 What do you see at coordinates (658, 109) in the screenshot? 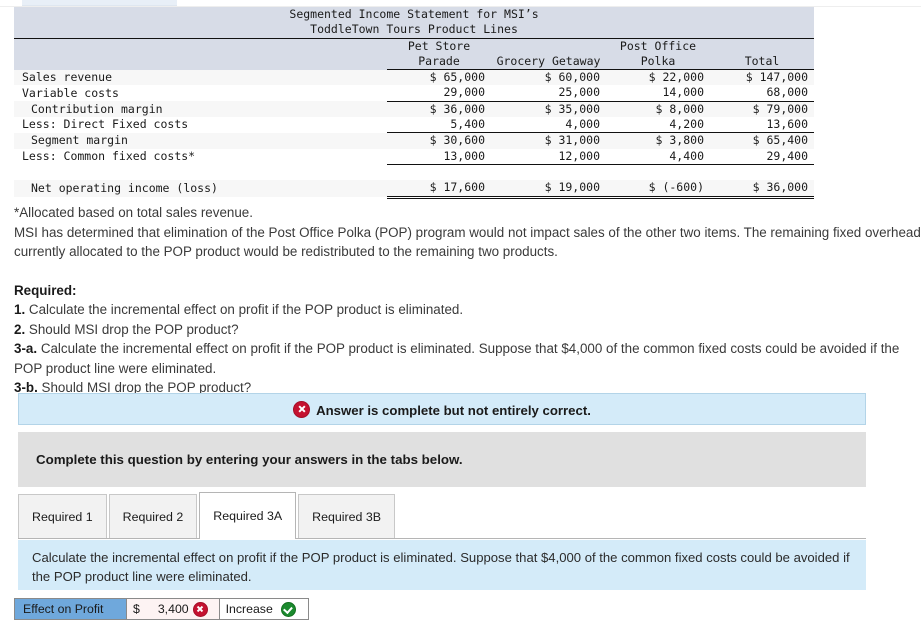
I see `cell-contribution-margin-polka: $ 8,000` at bounding box center [658, 109].